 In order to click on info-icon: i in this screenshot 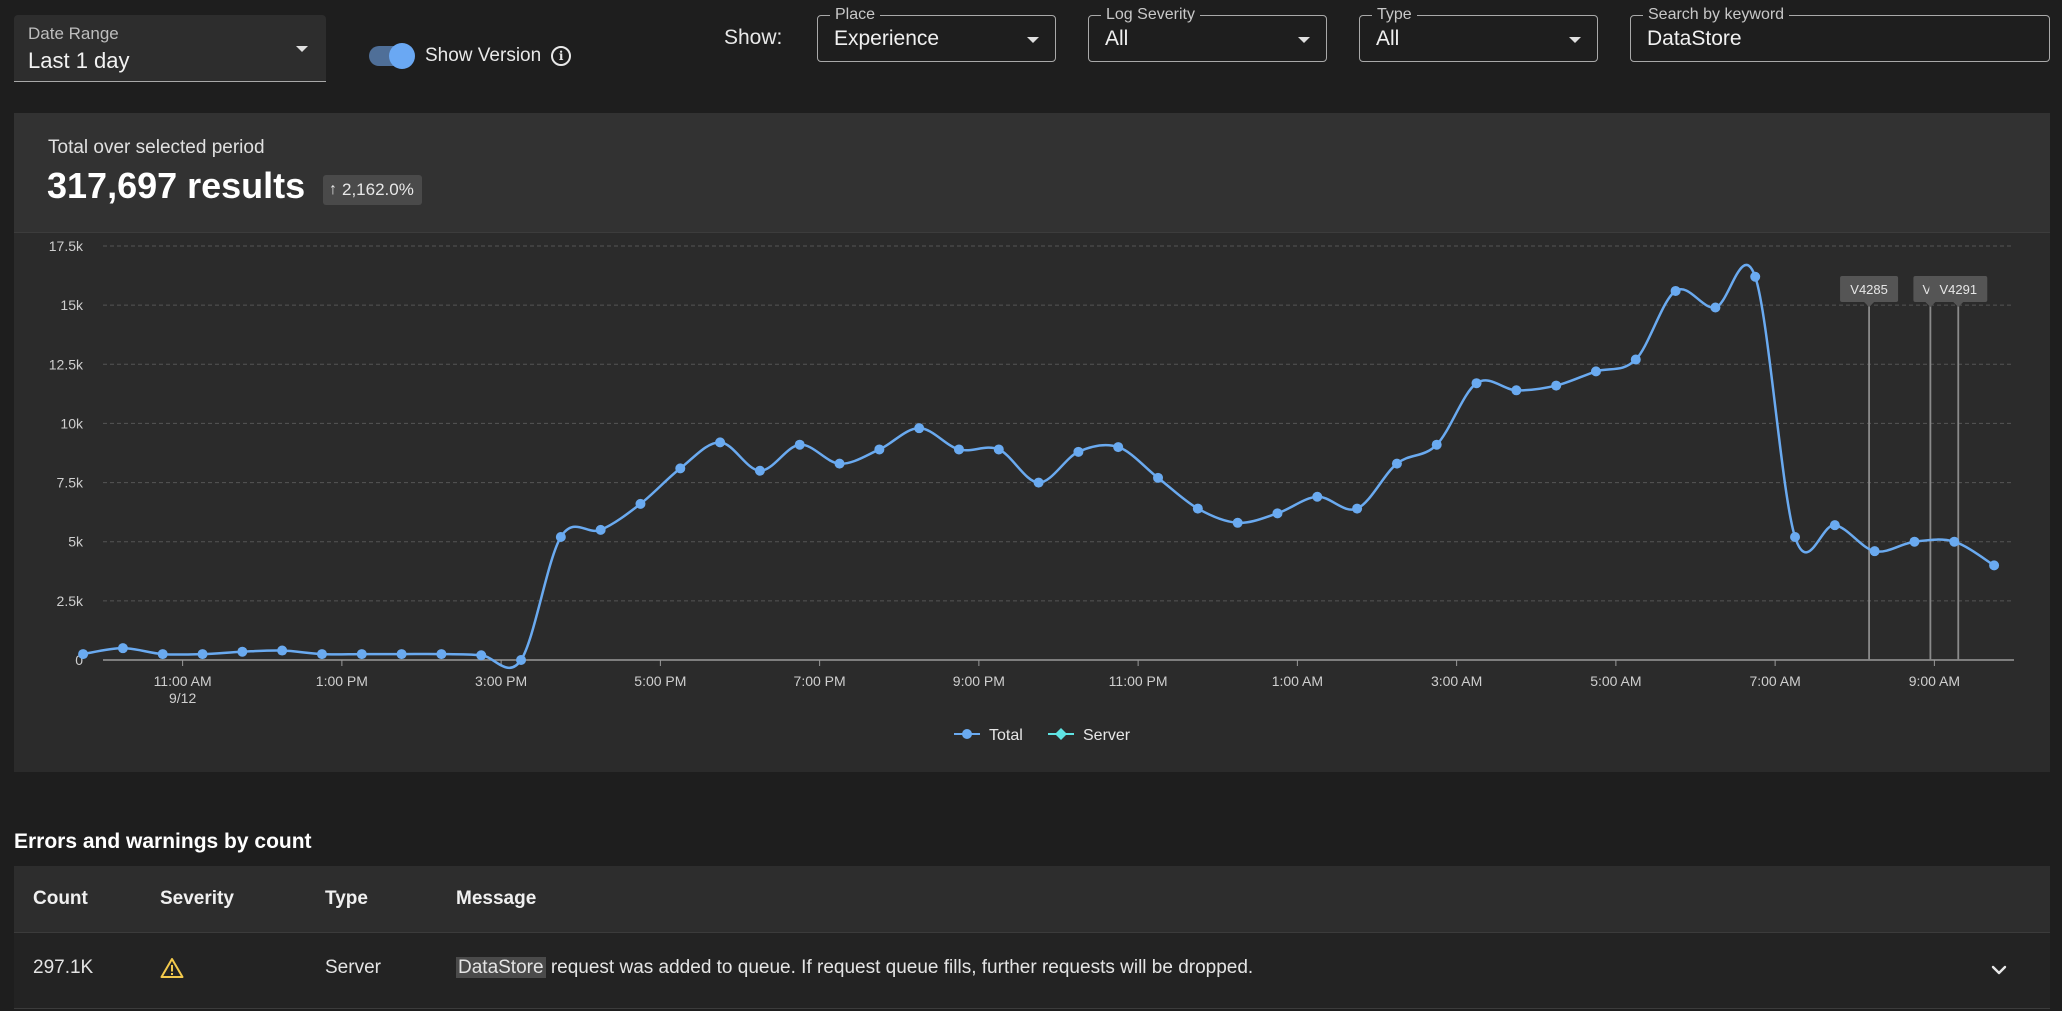, I will do `click(561, 56)`.